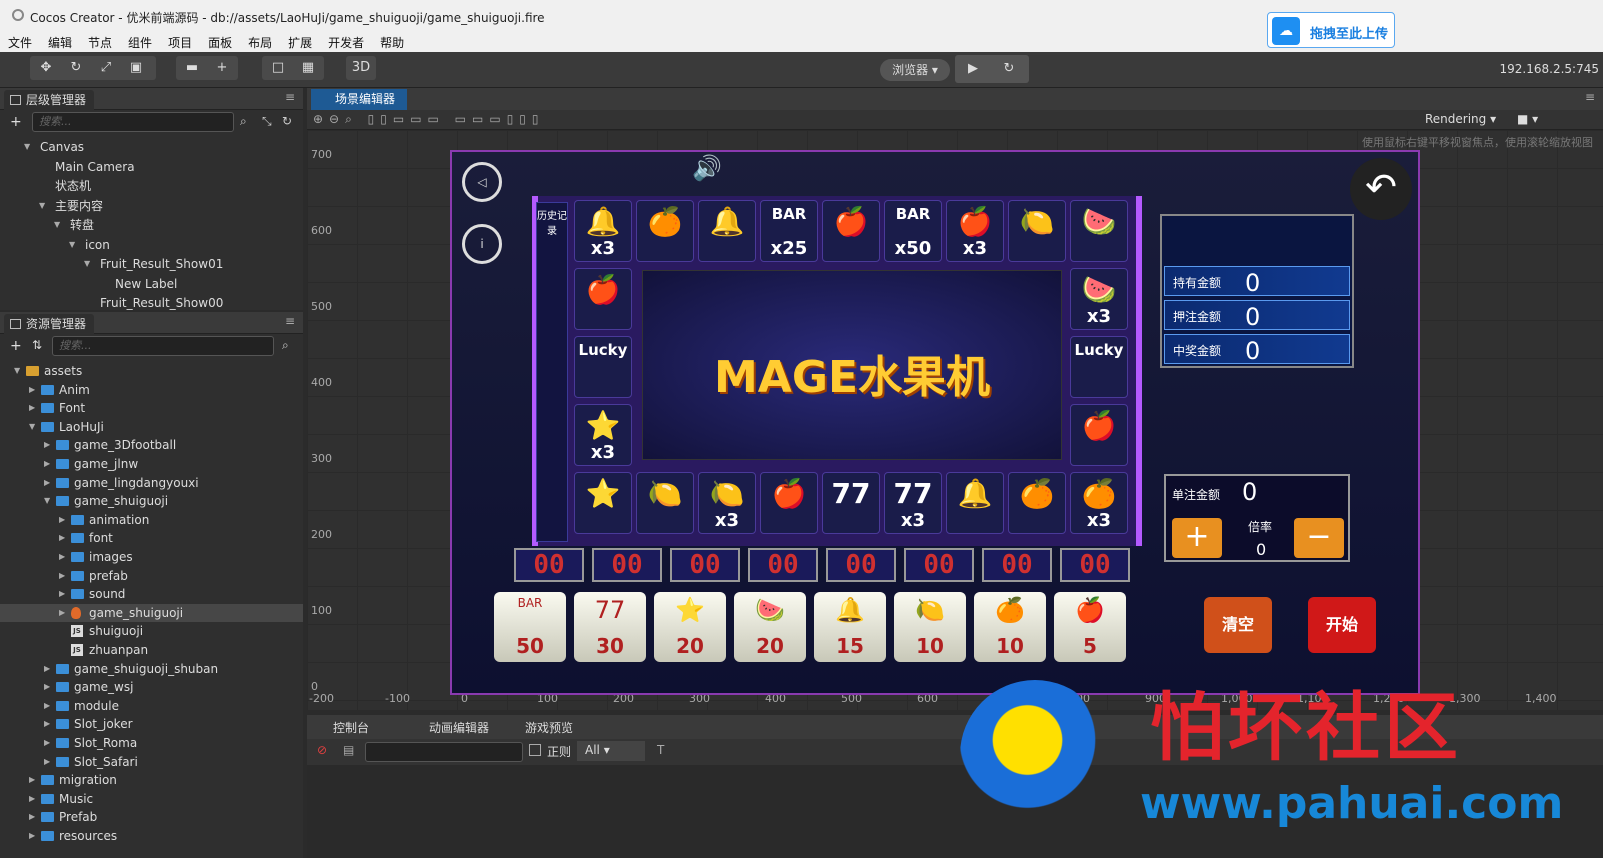 Image resolution: width=1603 pixels, height=858 pixels. What do you see at coordinates (151, 147) in the screenshot?
I see `tree-node: ▼ Canvas` at bounding box center [151, 147].